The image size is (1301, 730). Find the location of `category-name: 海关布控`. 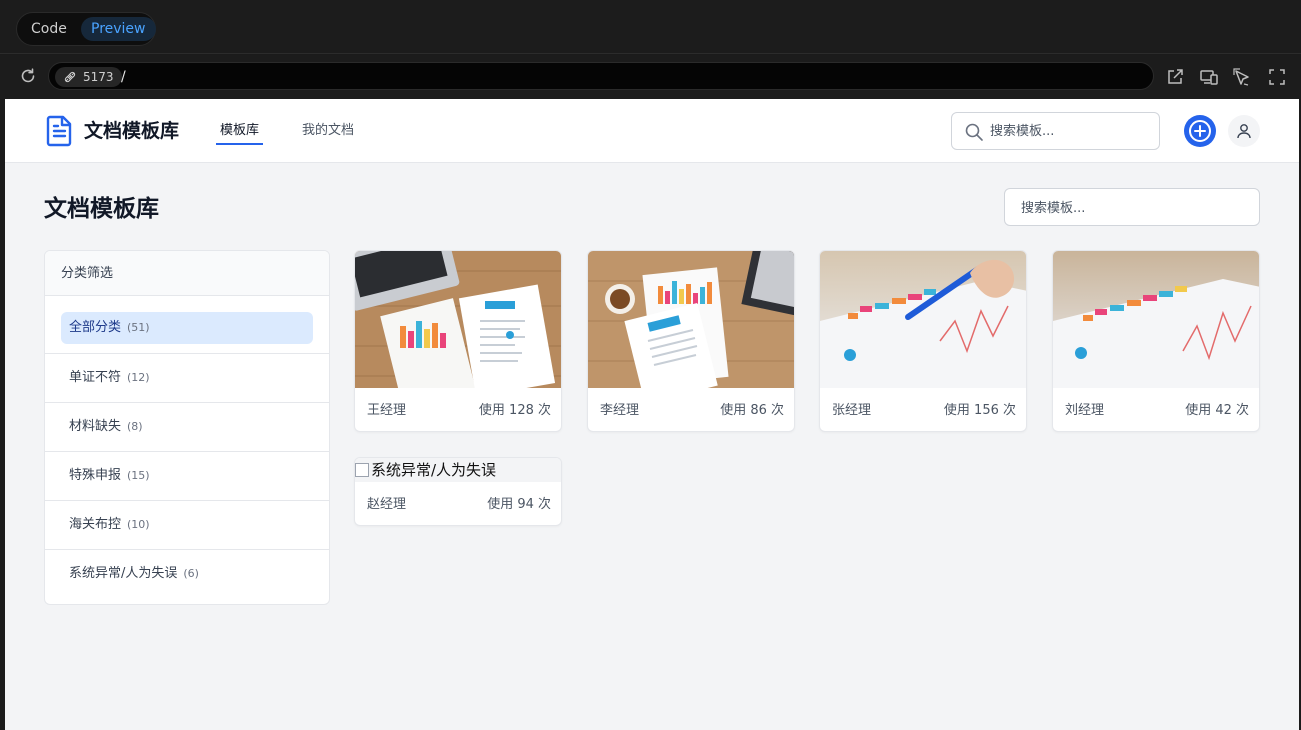

category-name: 海关布控 is located at coordinates (95, 524).